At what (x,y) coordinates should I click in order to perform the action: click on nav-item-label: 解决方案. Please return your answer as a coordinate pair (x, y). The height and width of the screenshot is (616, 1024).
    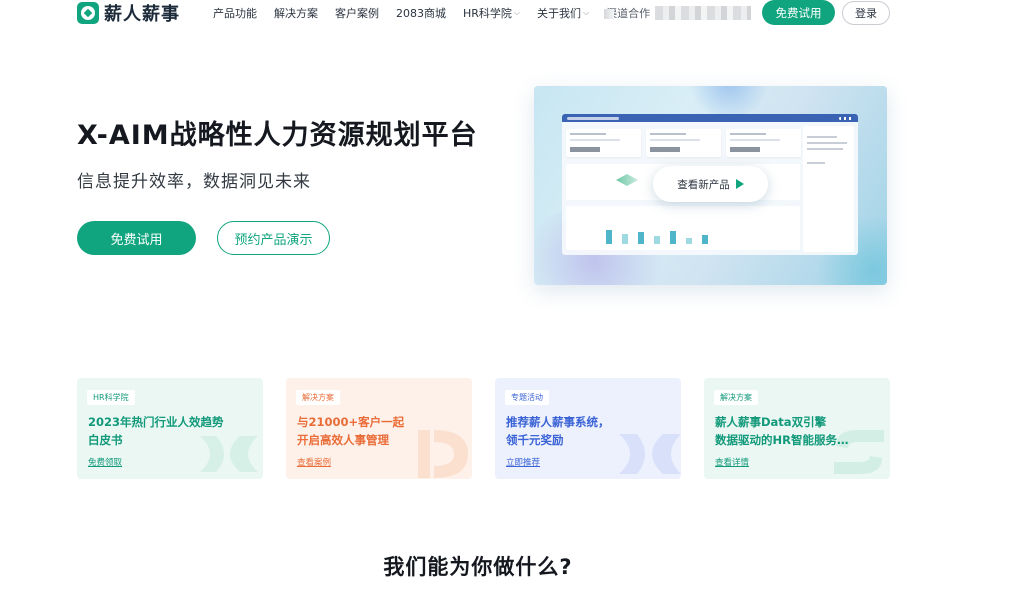
    Looking at the image, I should click on (296, 13).